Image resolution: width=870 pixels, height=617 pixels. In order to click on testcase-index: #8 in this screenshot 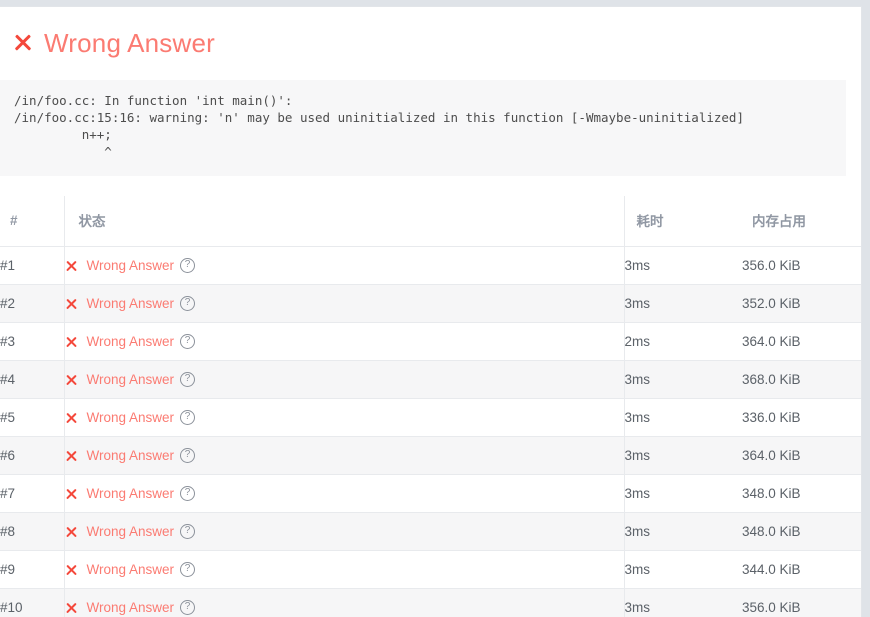, I will do `click(32, 531)`.